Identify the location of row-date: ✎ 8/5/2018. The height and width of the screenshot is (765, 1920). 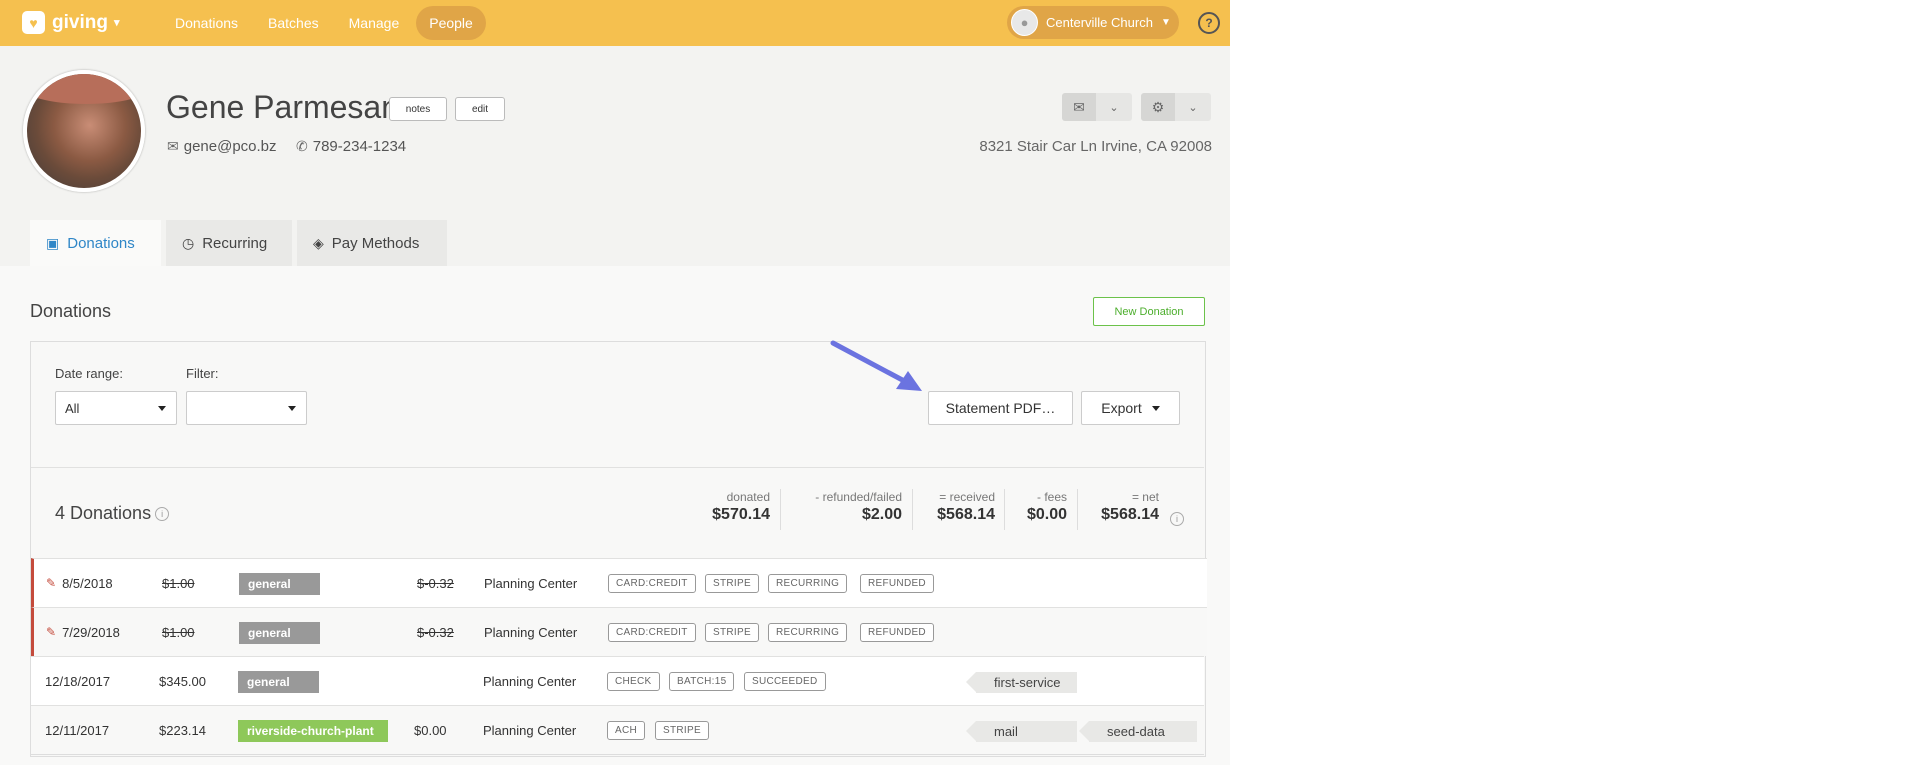
(79, 583).